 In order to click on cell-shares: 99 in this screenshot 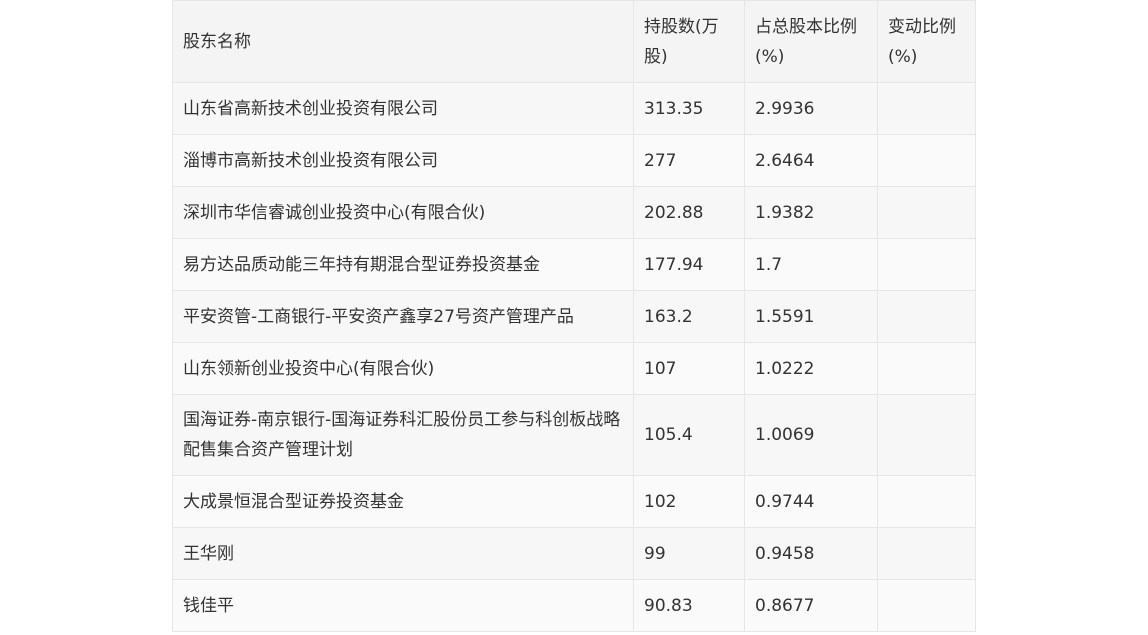, I will do `click(689, 553)`.